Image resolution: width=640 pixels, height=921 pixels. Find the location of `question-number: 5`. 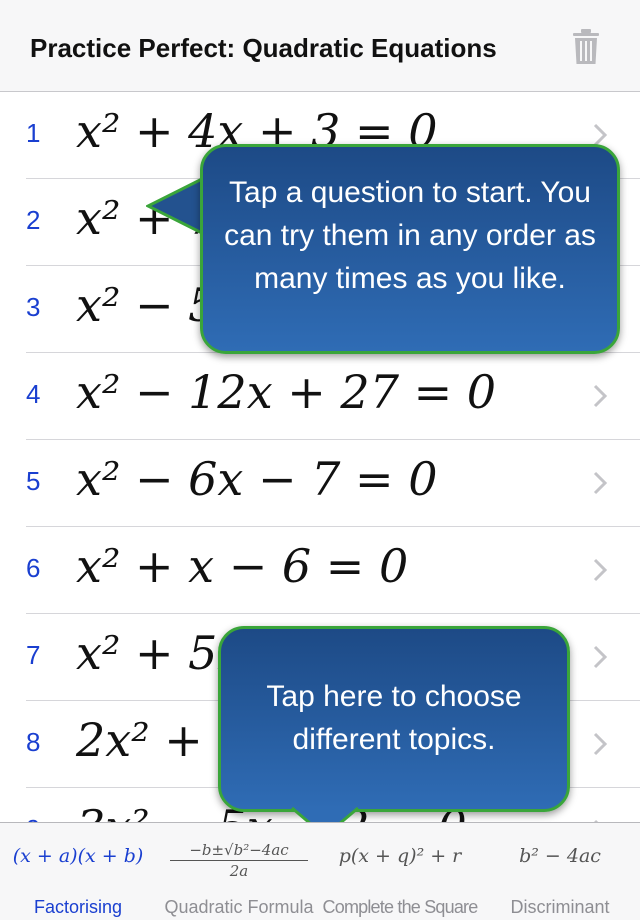

question-number: 5 is located at coordinates (33, 481).